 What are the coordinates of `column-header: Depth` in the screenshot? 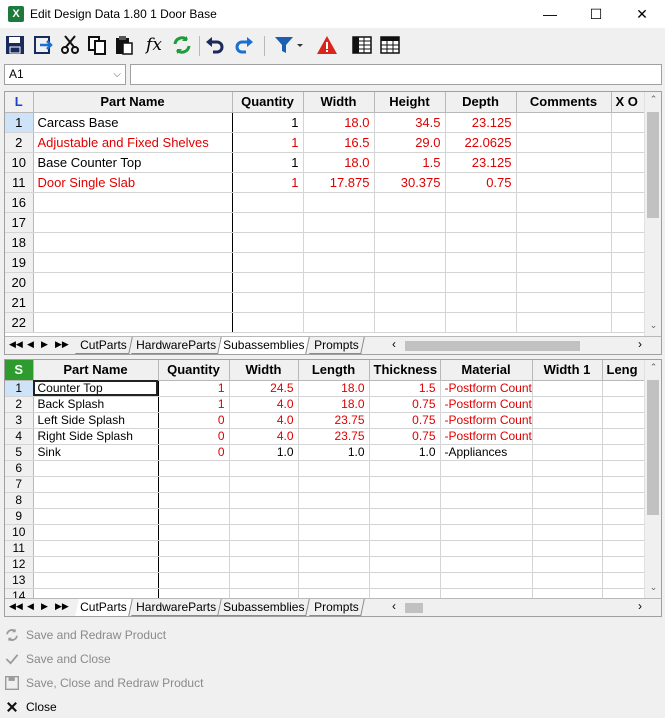 It's located at (481, 102).